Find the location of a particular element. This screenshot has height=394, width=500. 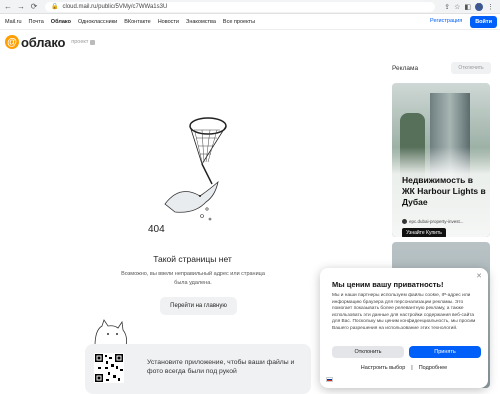

project-label: проект is located at coordinates (83, 42).